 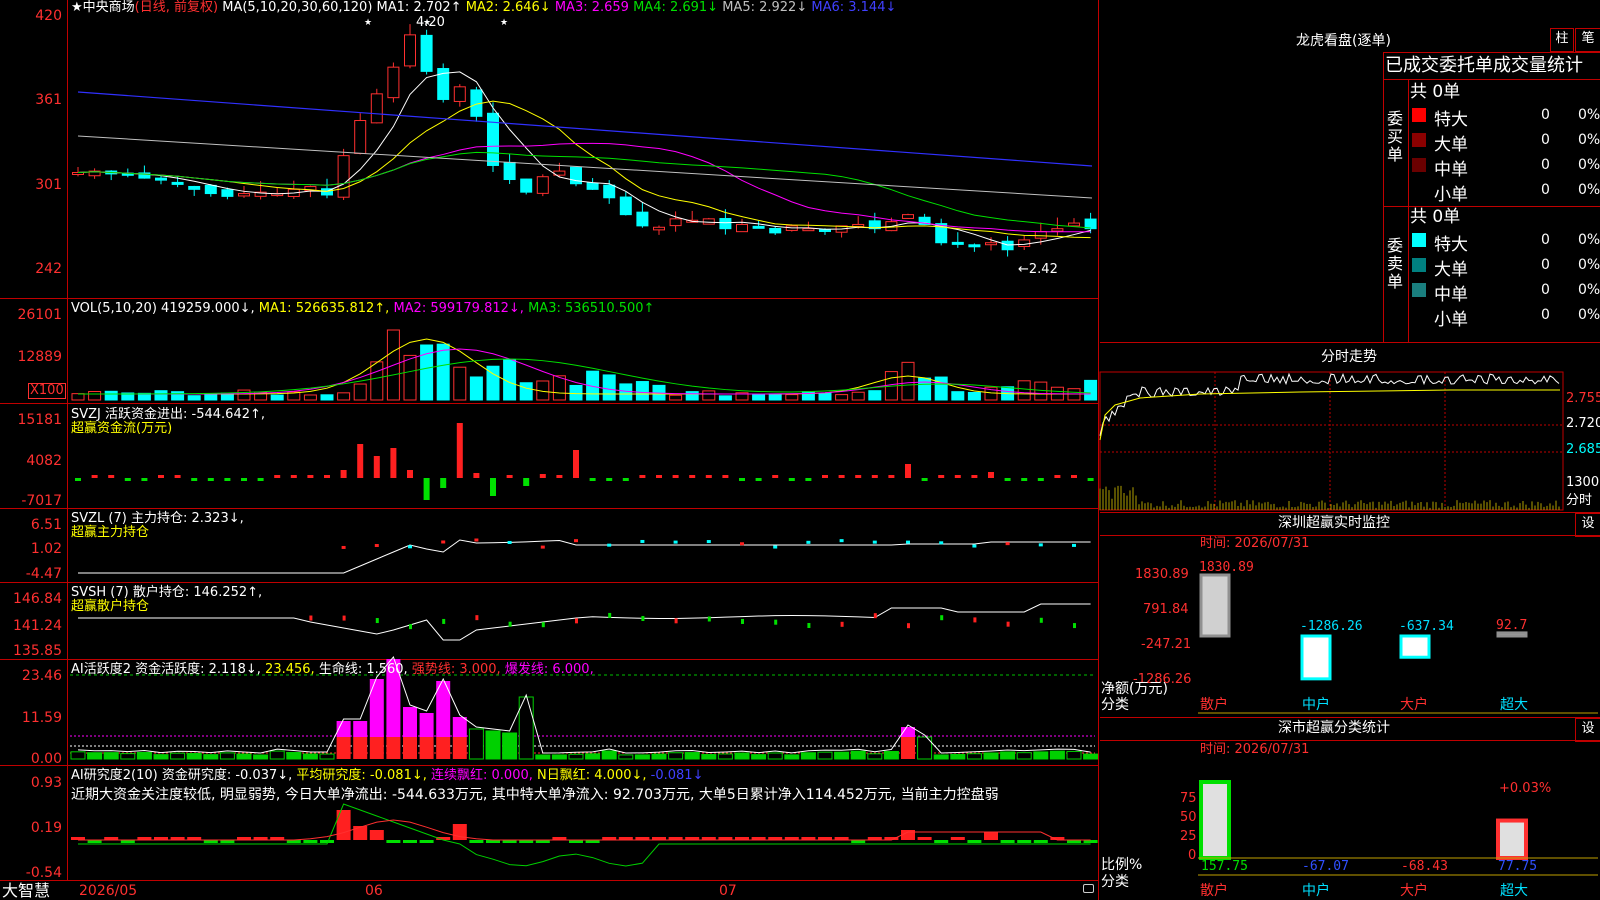 I want to click on order-percent: 0%, so click(x=1589, y=265).